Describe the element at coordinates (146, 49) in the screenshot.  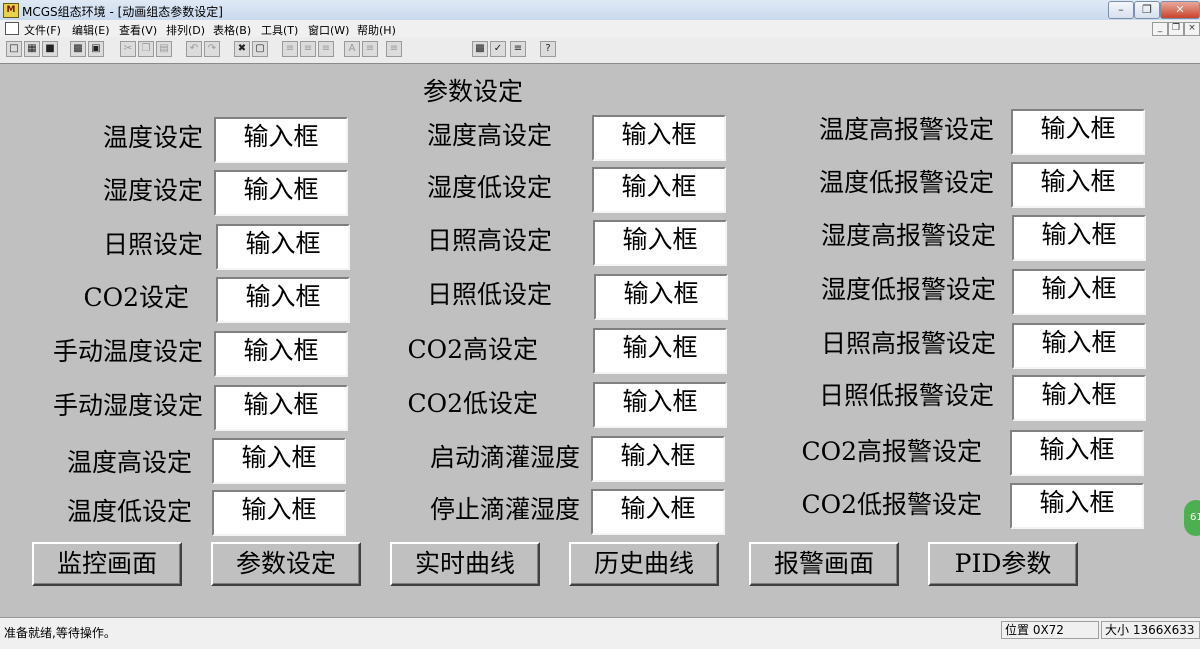
I see `copy-icon: ❐` at that location.